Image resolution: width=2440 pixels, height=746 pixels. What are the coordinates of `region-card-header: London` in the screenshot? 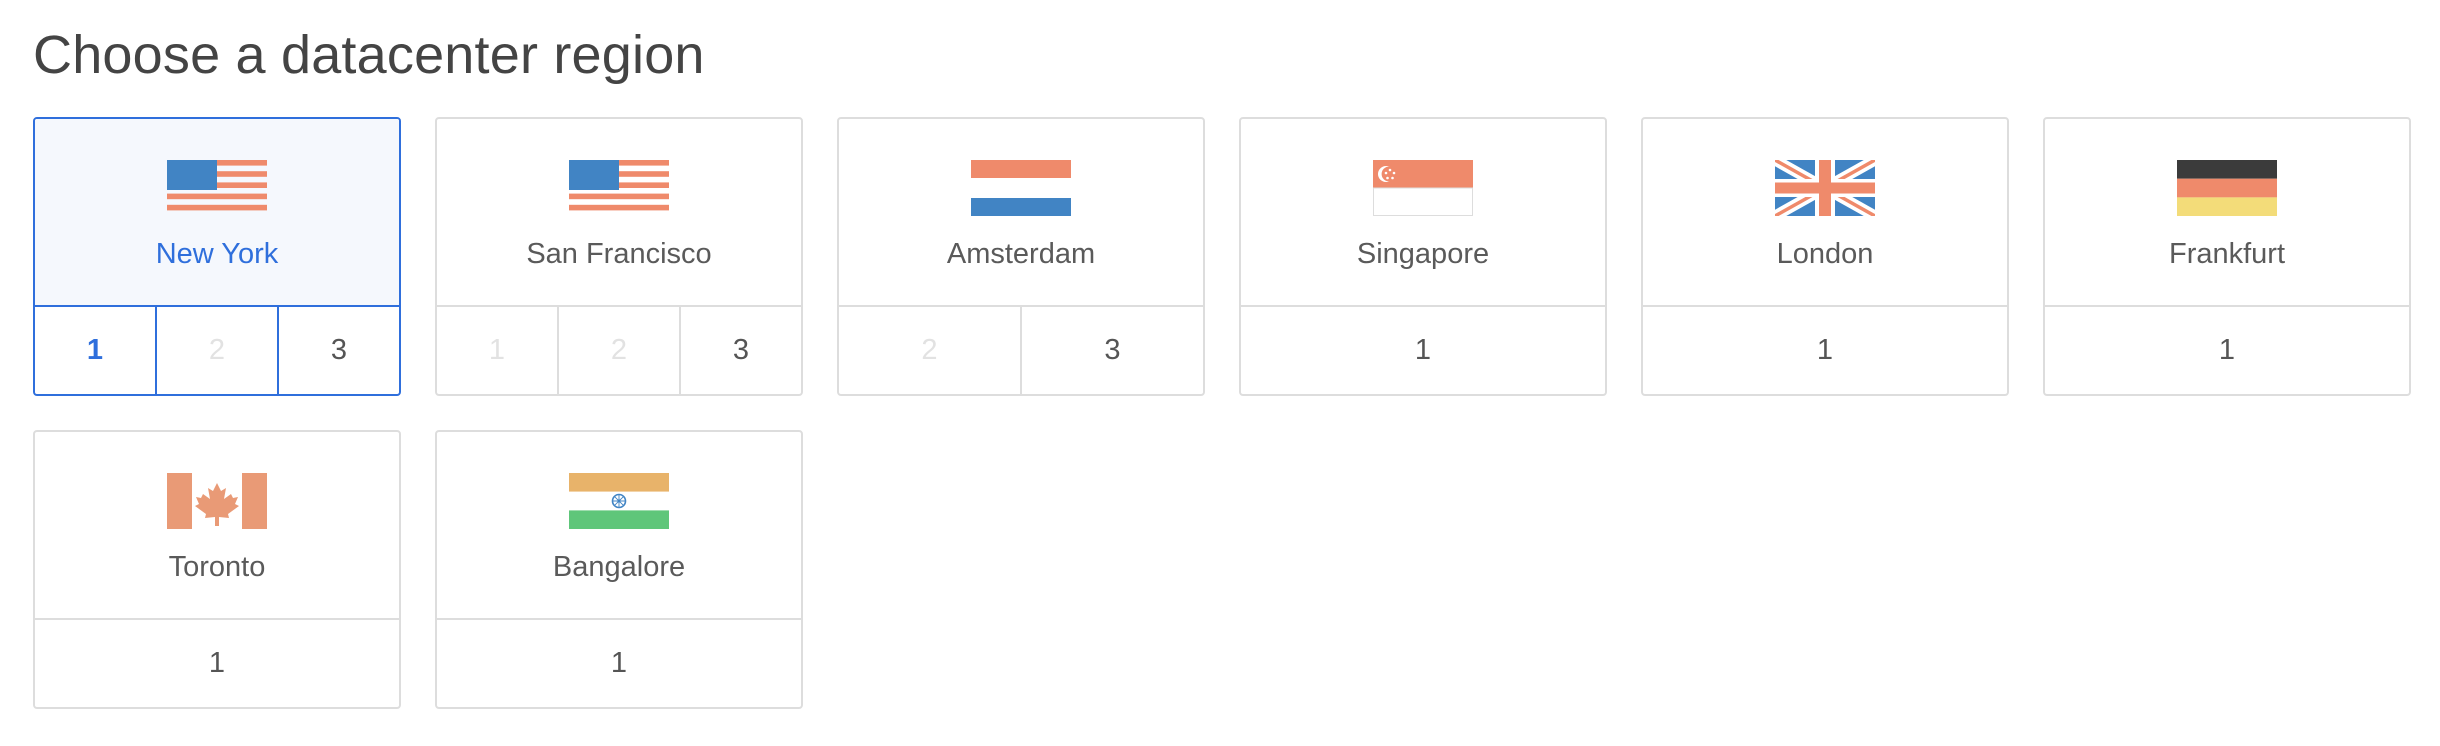 It's located at (1825, 213).